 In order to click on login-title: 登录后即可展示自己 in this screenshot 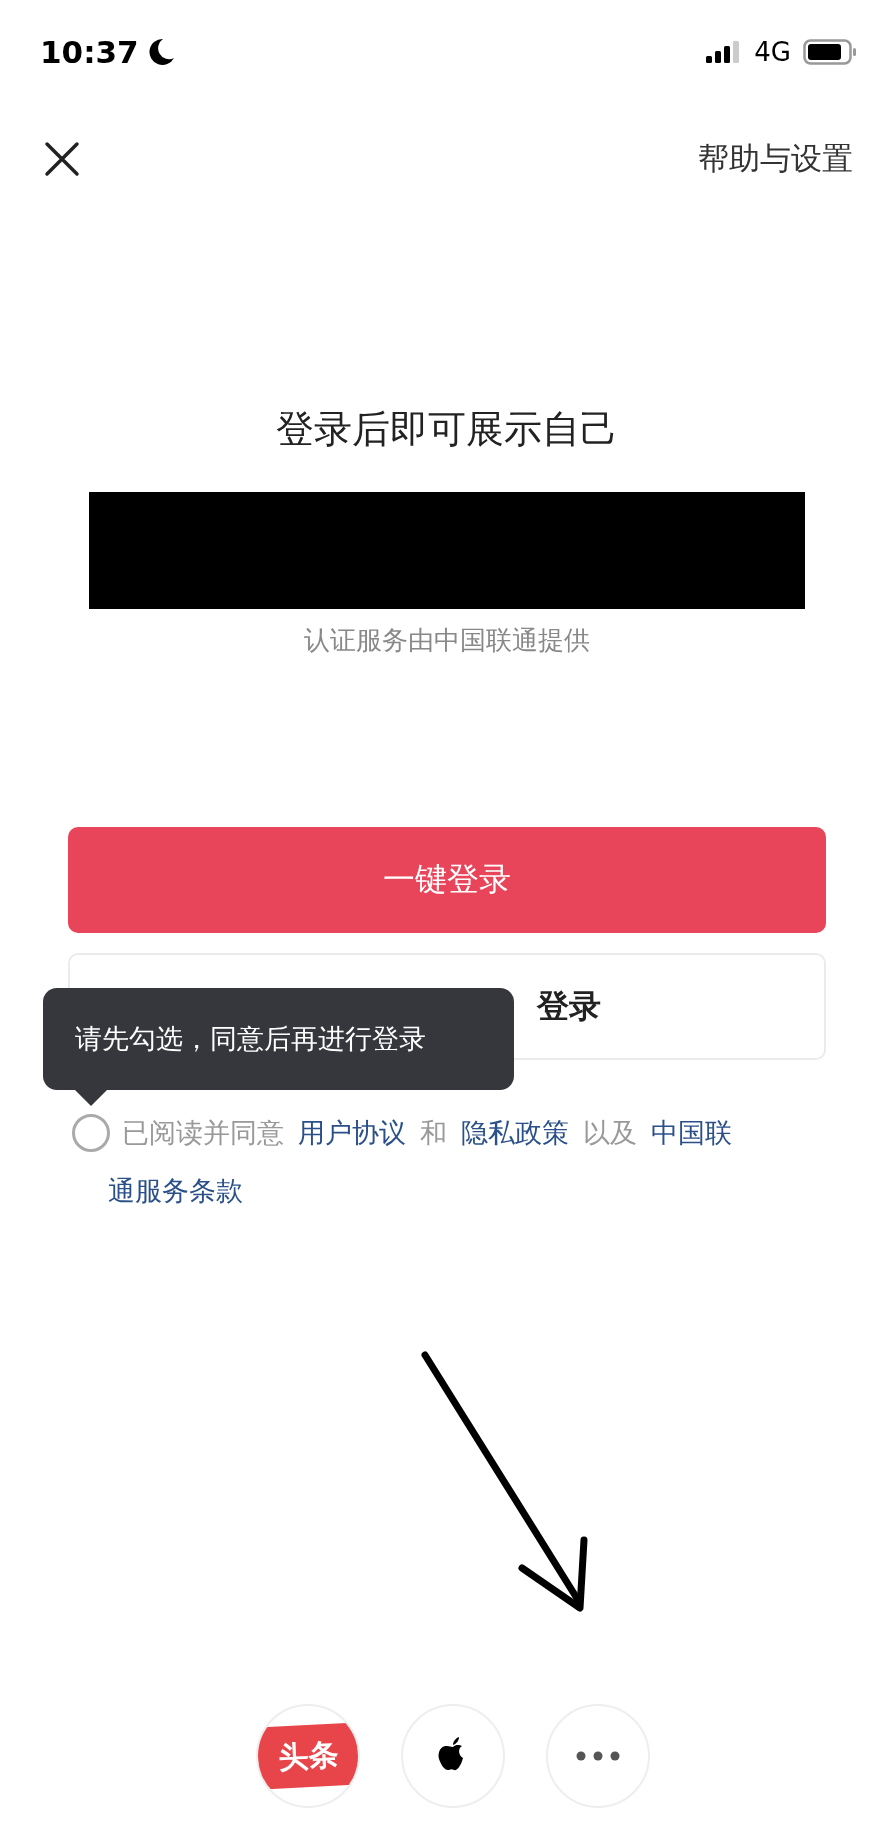, I will do `click(446, 429)`.